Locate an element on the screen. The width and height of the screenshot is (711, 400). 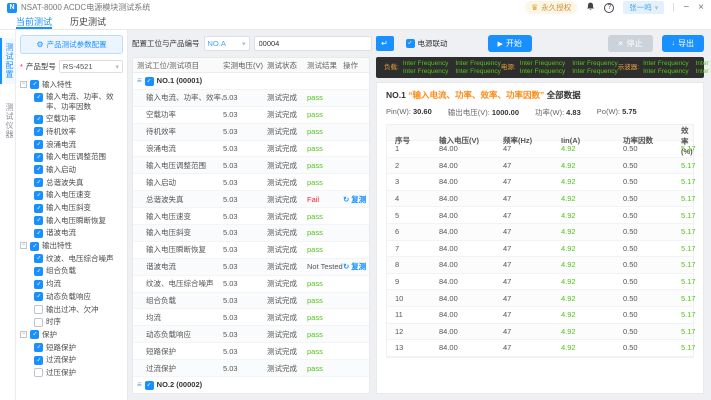
detail-data-row: 5 84.00 47 4.92 0.50 5.17 is located at coordinates (541, 215).